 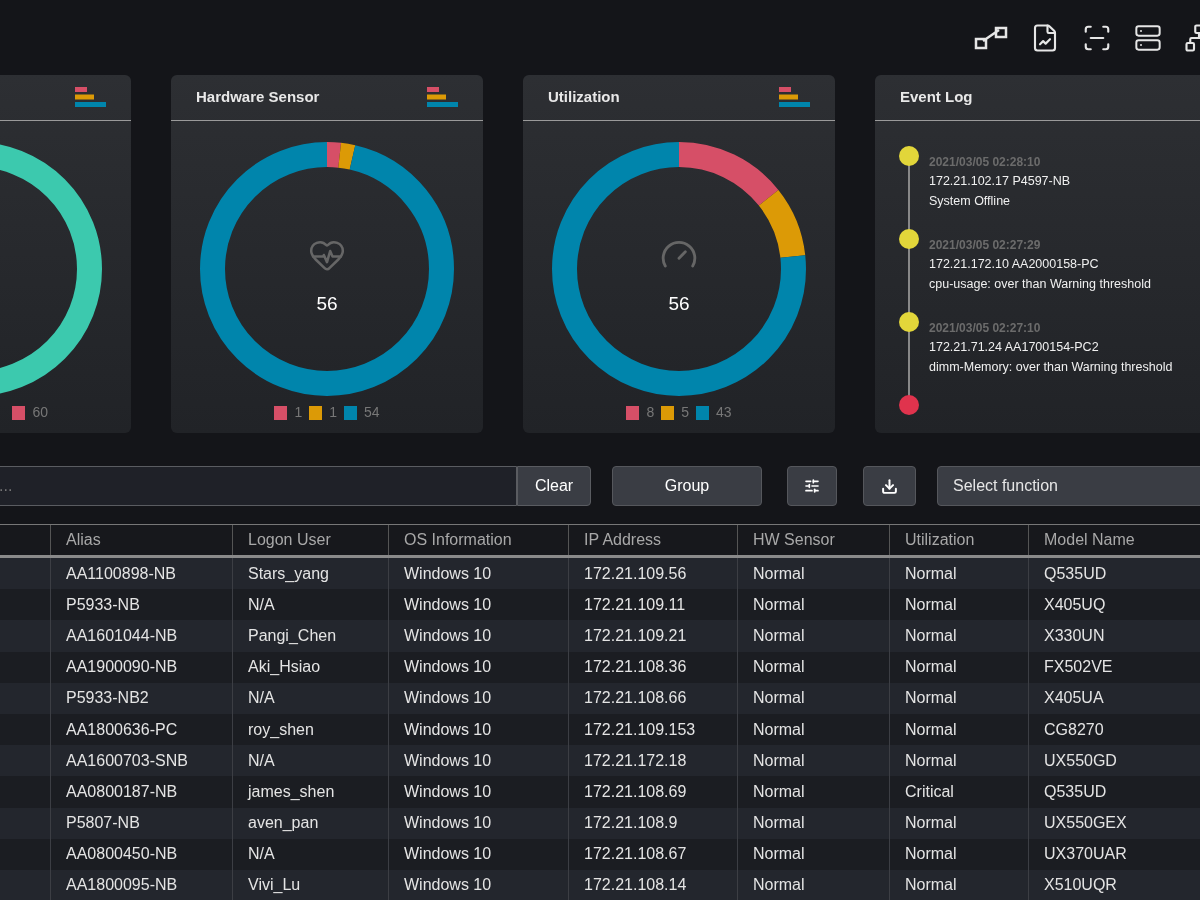 What do you see at coordinates (794, 540) in the screenshot?
I see `column-header: HW Sensor` at bounding box center [794, 540].